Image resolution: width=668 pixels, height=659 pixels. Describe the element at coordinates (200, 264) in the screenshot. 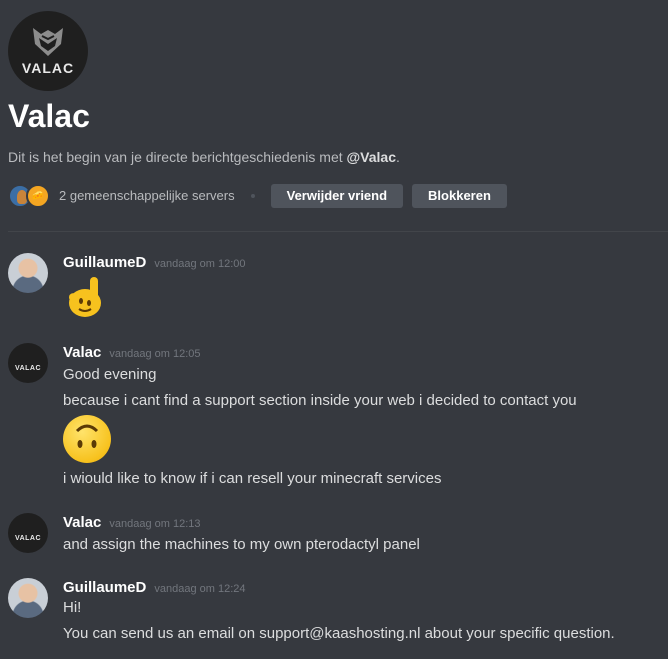

I see `timestamp: vandaag om 12:00` at that location.